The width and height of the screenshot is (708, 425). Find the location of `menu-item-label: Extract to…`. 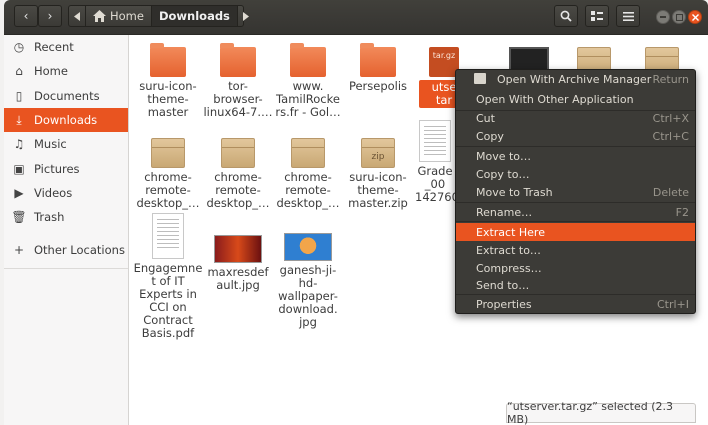

menu-item-label: Extract to… is located at coordinates (508, 250).